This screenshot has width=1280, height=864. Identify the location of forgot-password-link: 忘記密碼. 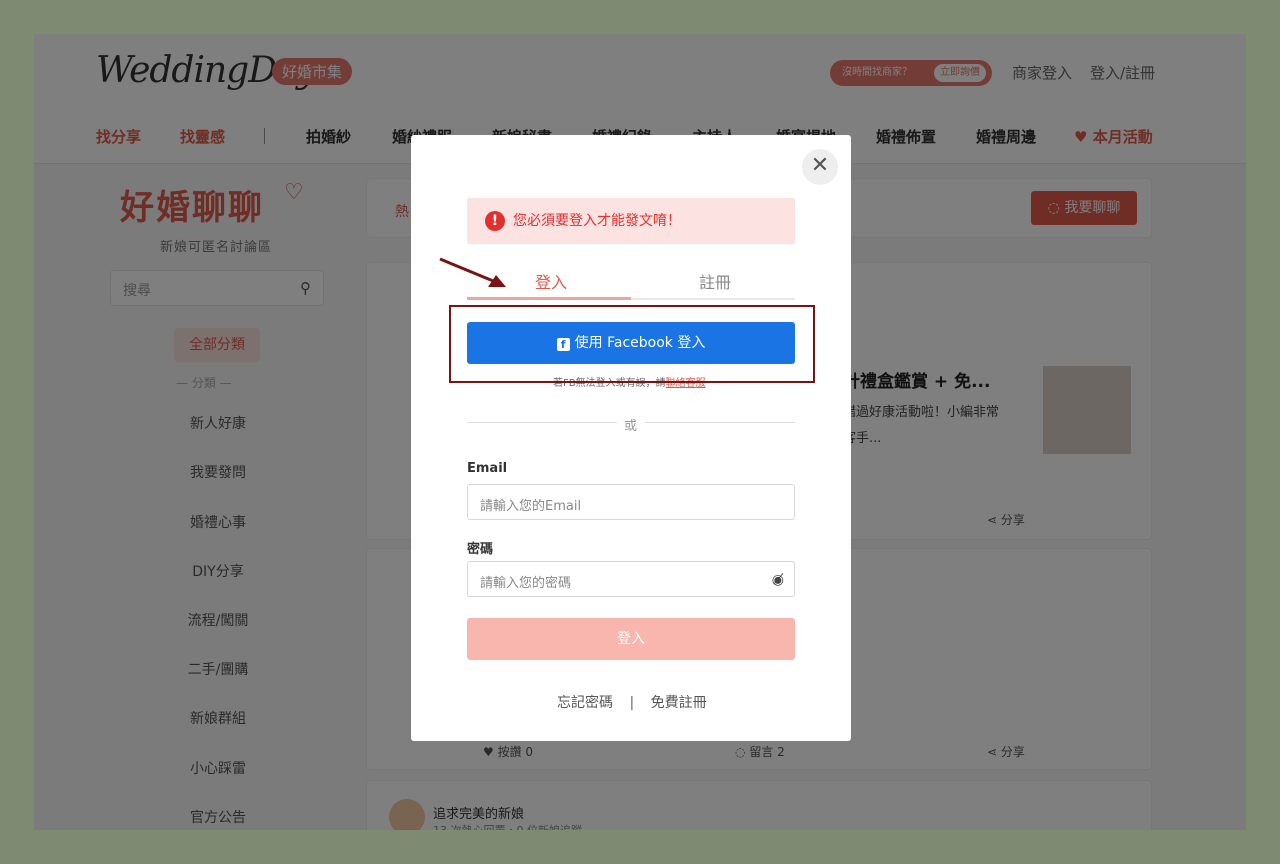
(585, 703).